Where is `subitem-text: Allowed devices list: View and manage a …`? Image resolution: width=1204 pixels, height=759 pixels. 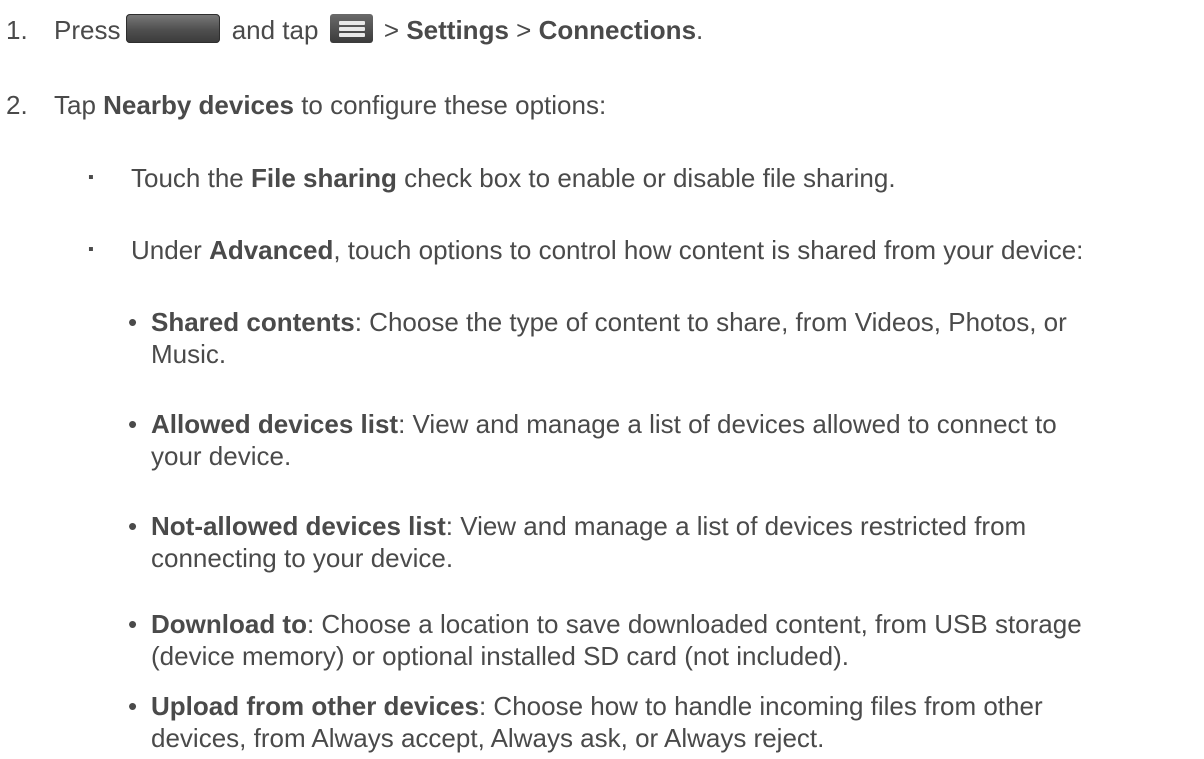 subitem-text: Allowed devices list: View and manage a … is located at coordinates (604, 440).